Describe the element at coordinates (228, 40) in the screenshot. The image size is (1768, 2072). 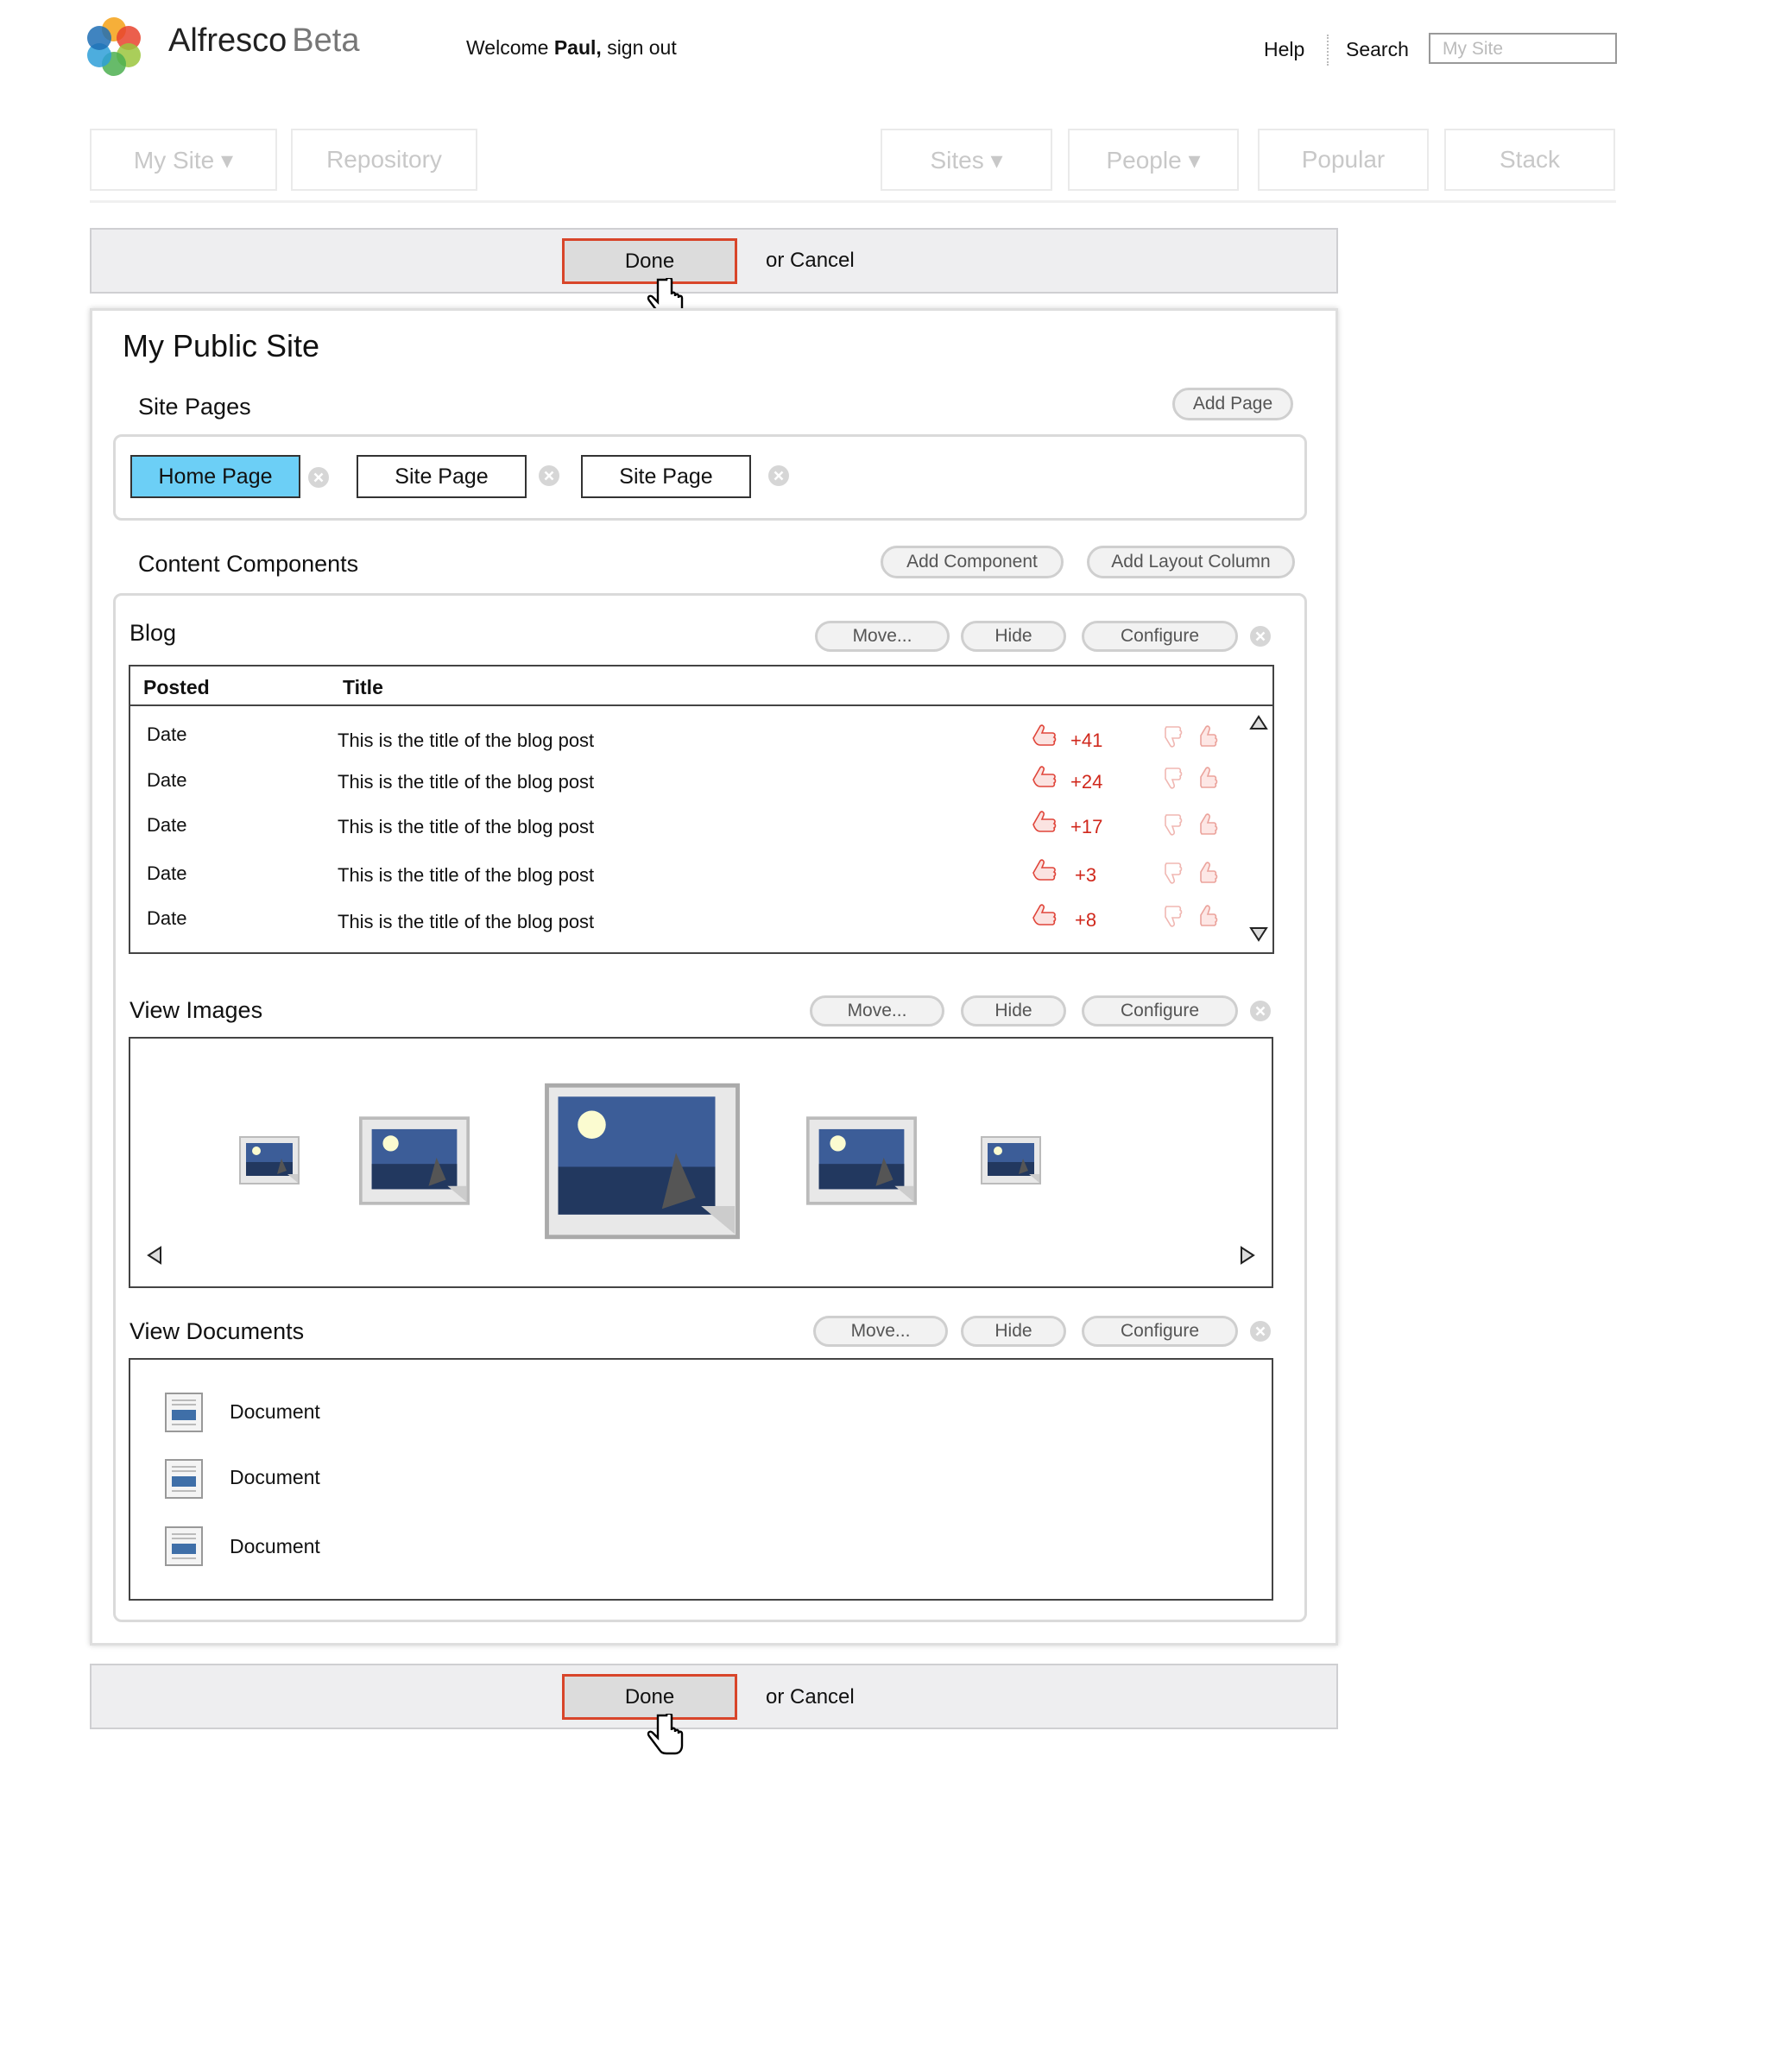
I see `brand-name: Alfresco` at that location.